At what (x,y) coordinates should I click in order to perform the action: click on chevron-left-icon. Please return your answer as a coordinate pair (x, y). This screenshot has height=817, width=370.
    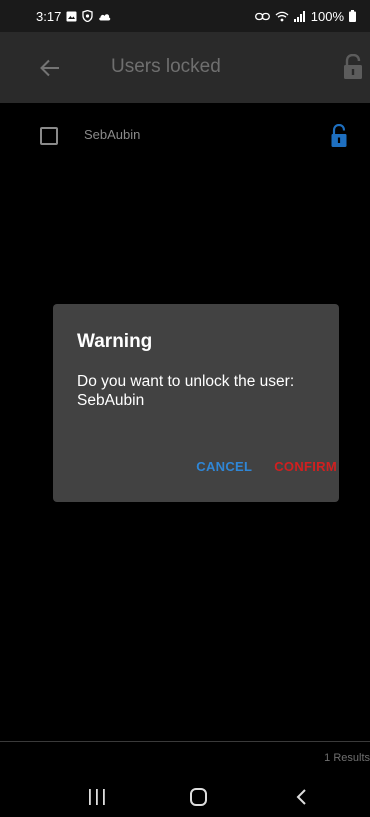
    Looking at the image, I should click on (301, 797).